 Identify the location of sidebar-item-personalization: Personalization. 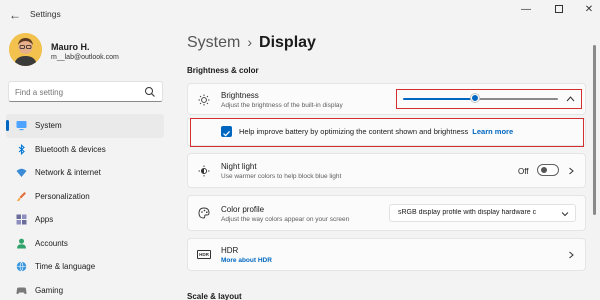
(85, 197).